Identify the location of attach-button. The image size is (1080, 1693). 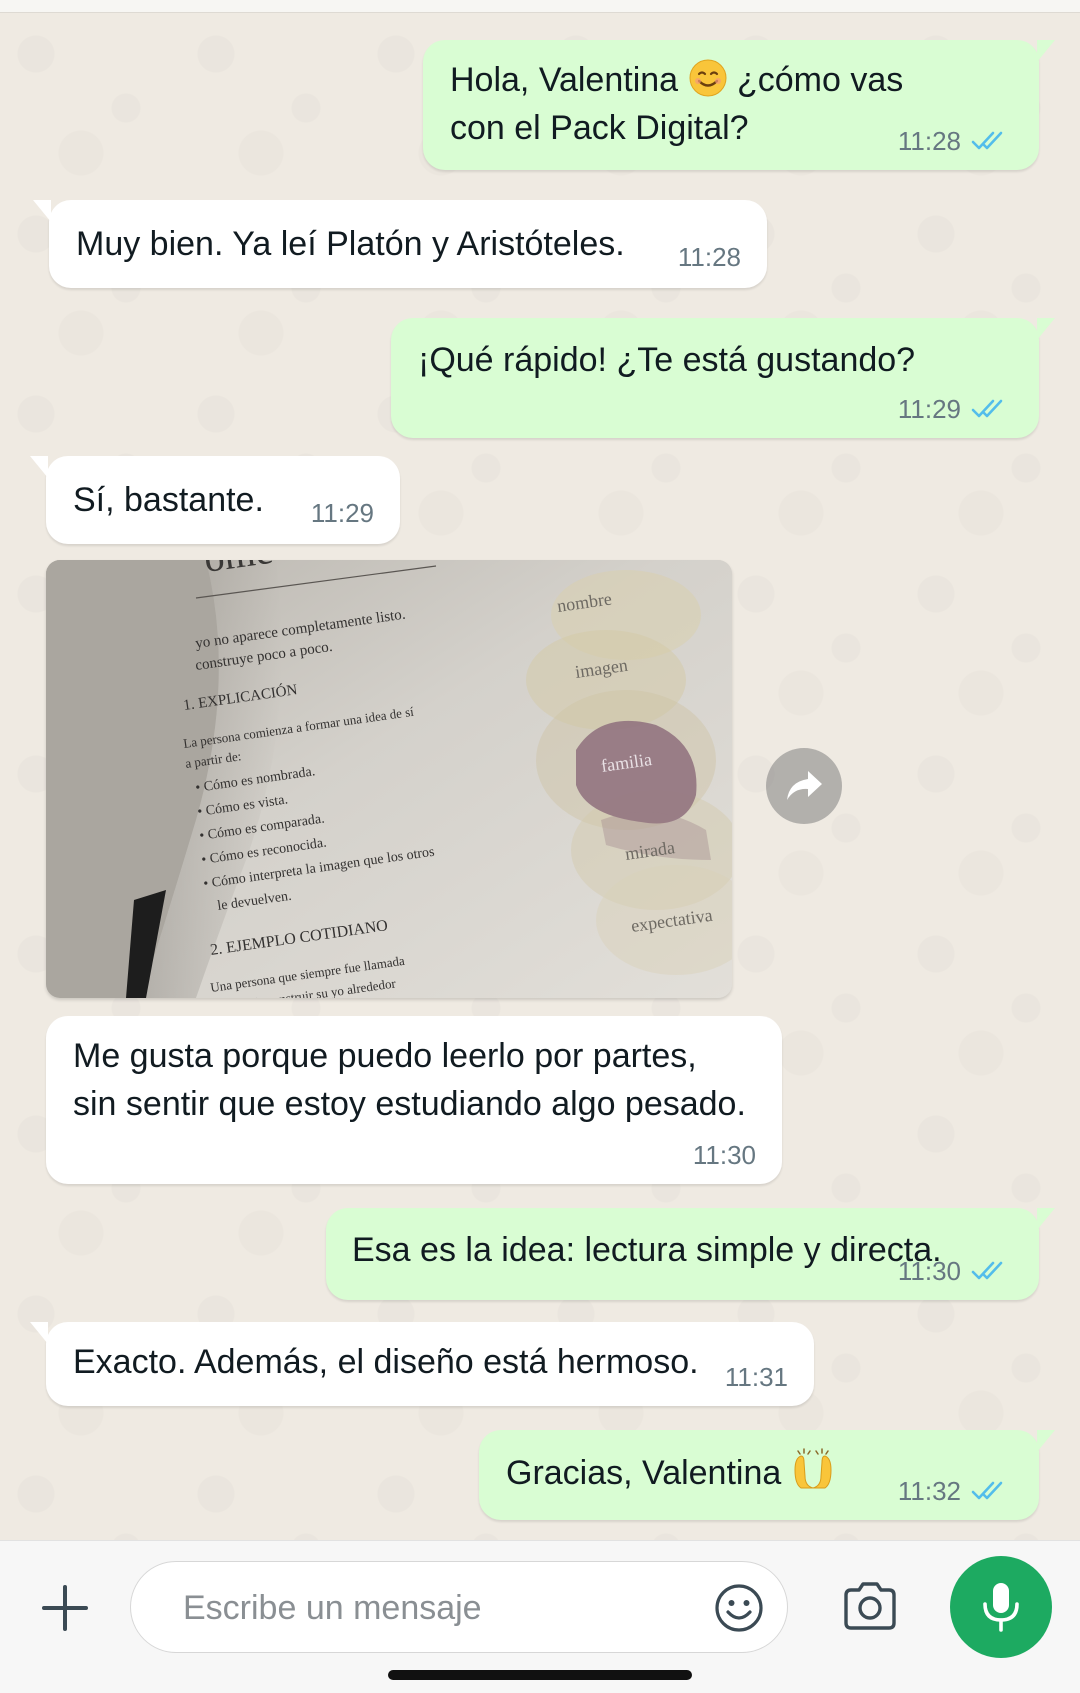
(65, 1608).